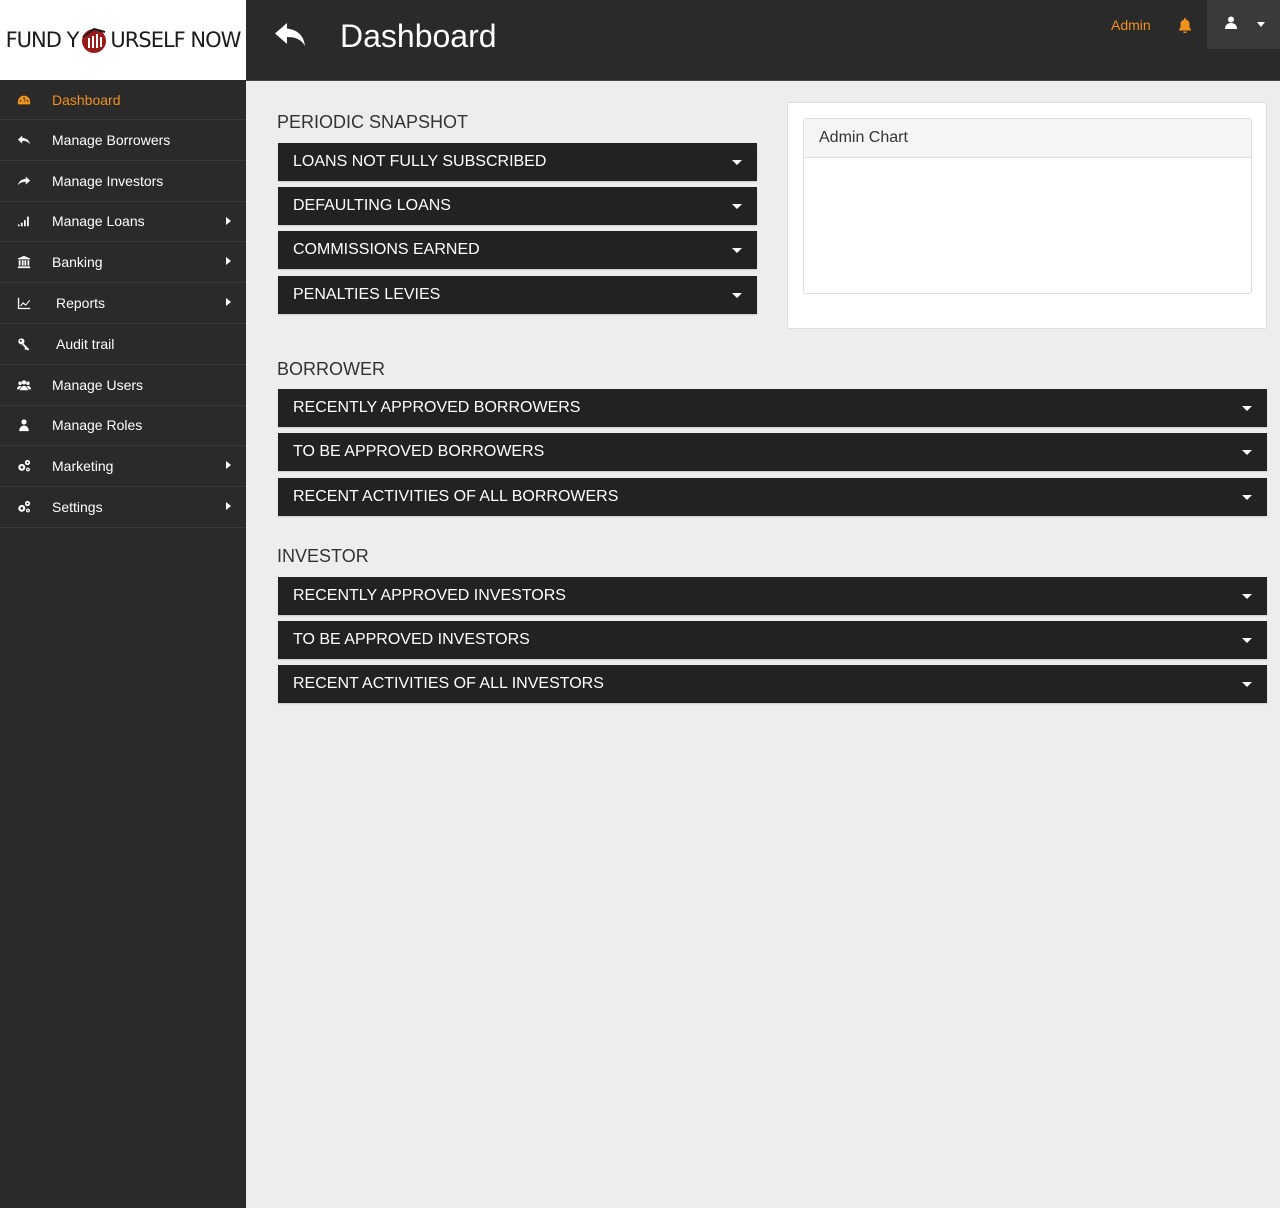 This screenshot has height=1208, width=1280. I want to click on penalties-levies-toggle: PENALTIES LEVIES, so click(517, 295).